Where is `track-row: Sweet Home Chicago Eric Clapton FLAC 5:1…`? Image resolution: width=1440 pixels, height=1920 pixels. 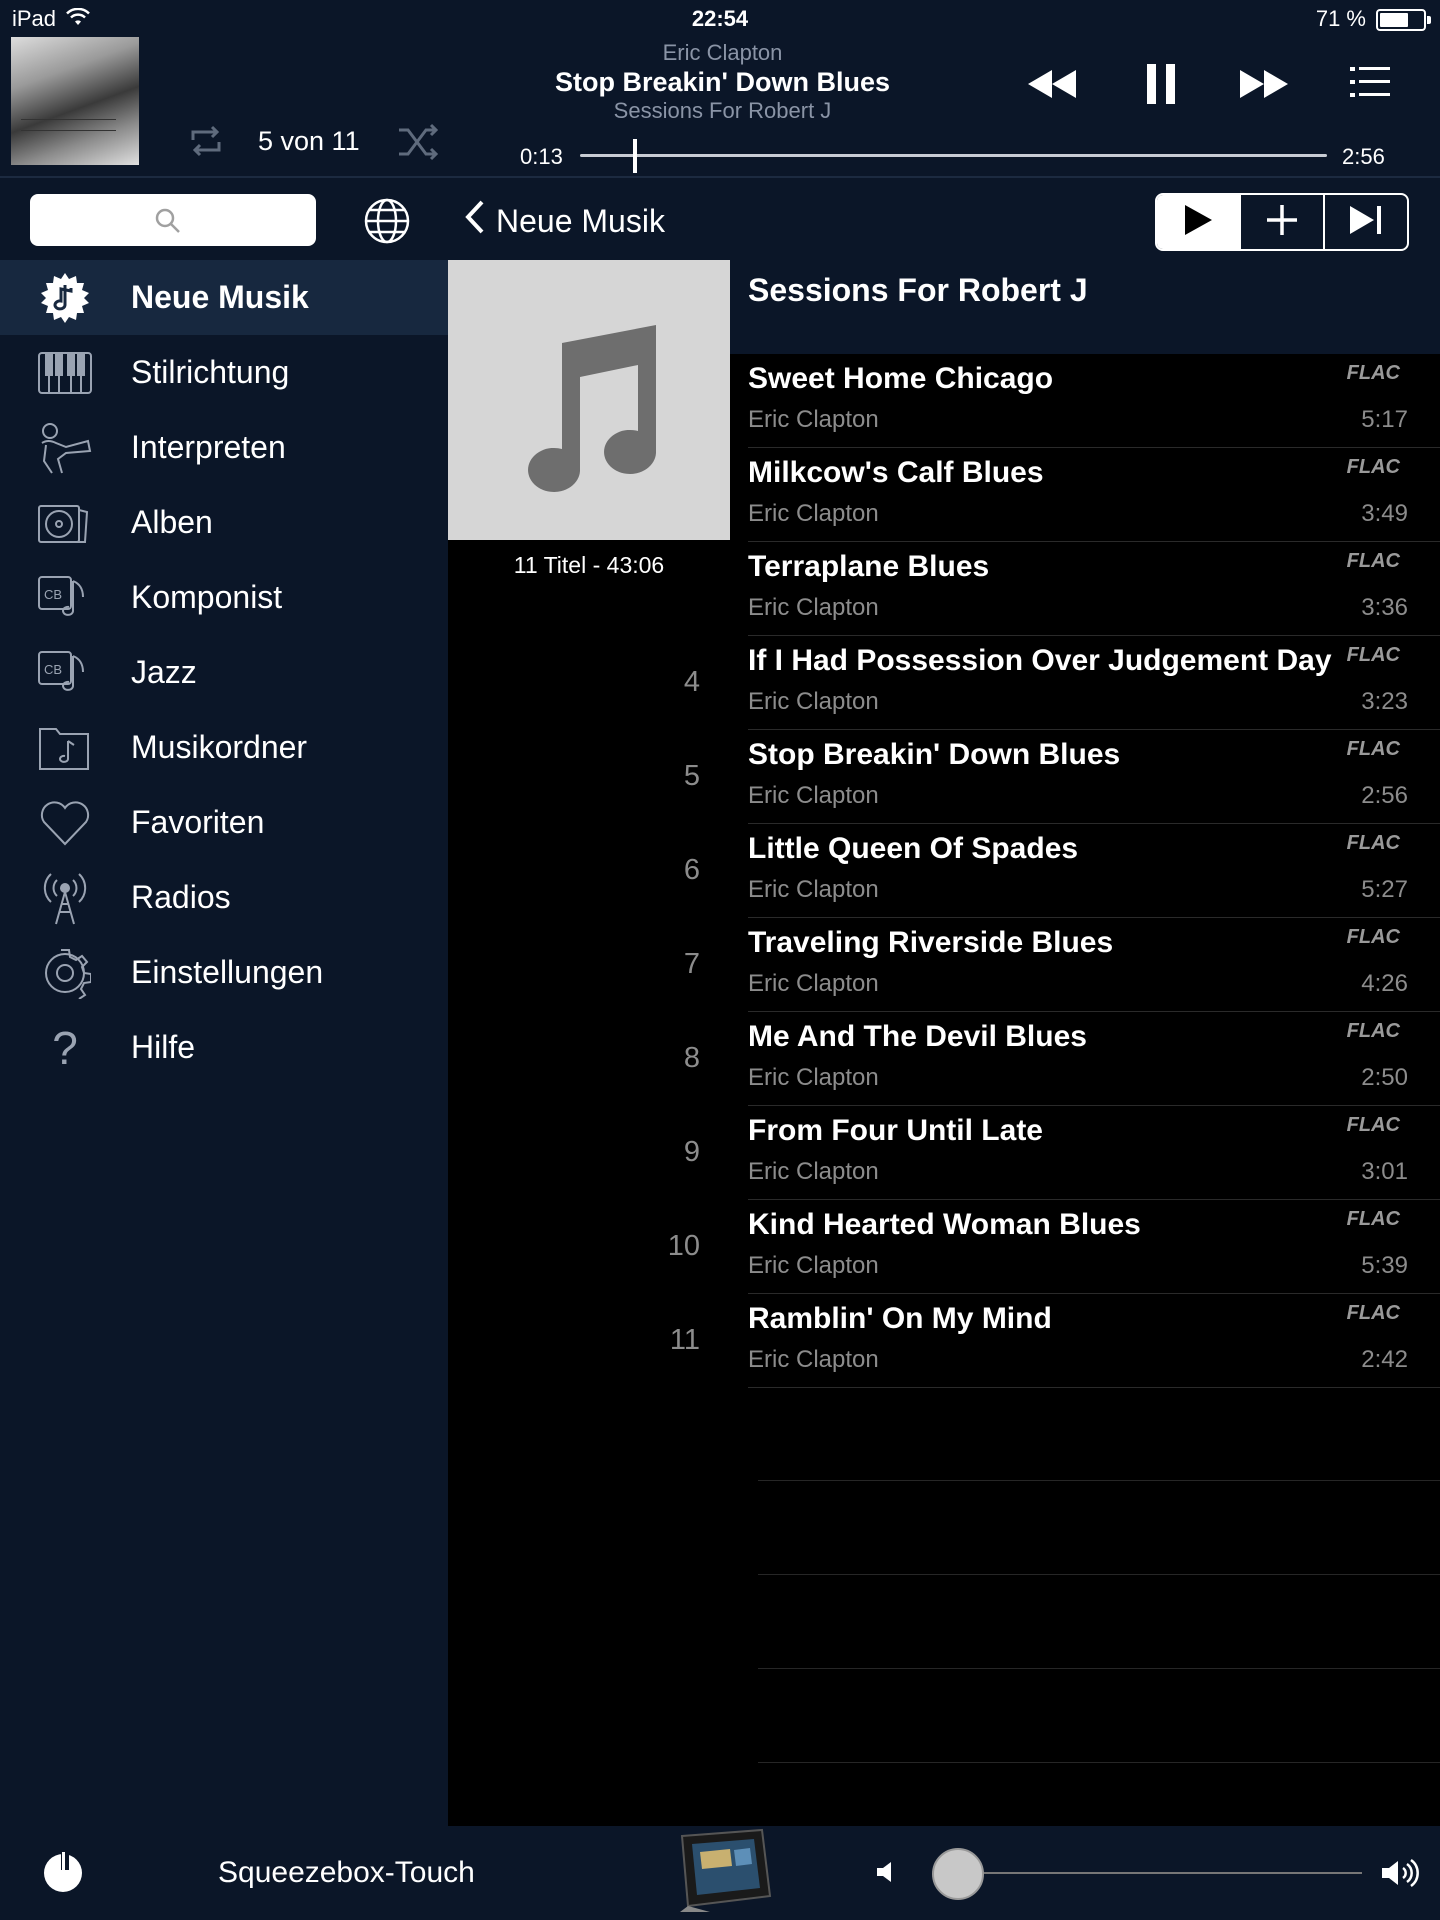 track-row: Sweet Home Chicago Eric Clapton FLAC 5:1… is located at coordinates (944, 401).